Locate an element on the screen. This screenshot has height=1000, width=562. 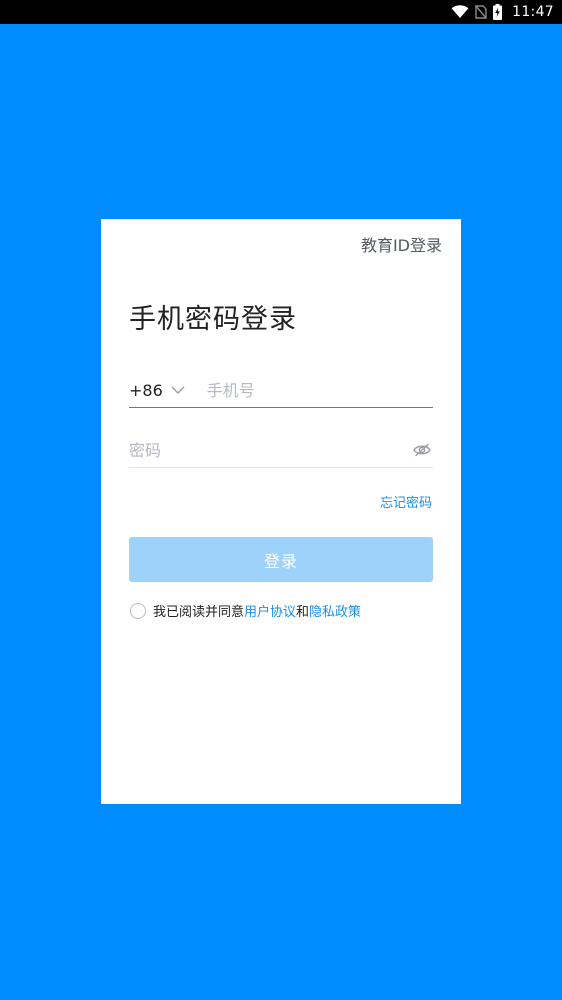
page-title: 手机密码登录 is located at coordinates (213, 319).